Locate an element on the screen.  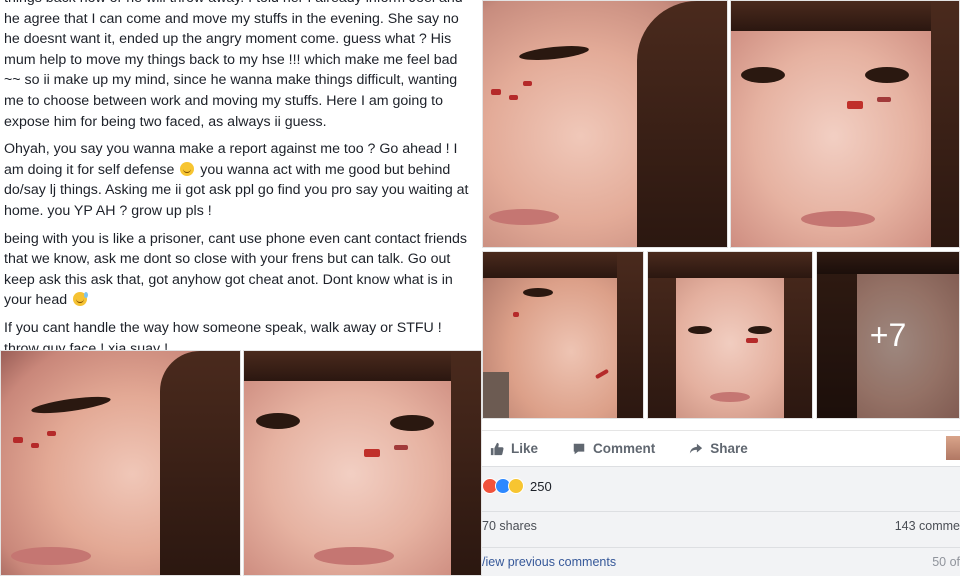
sweat-emoji-icon is located at coordinates (81, 299).